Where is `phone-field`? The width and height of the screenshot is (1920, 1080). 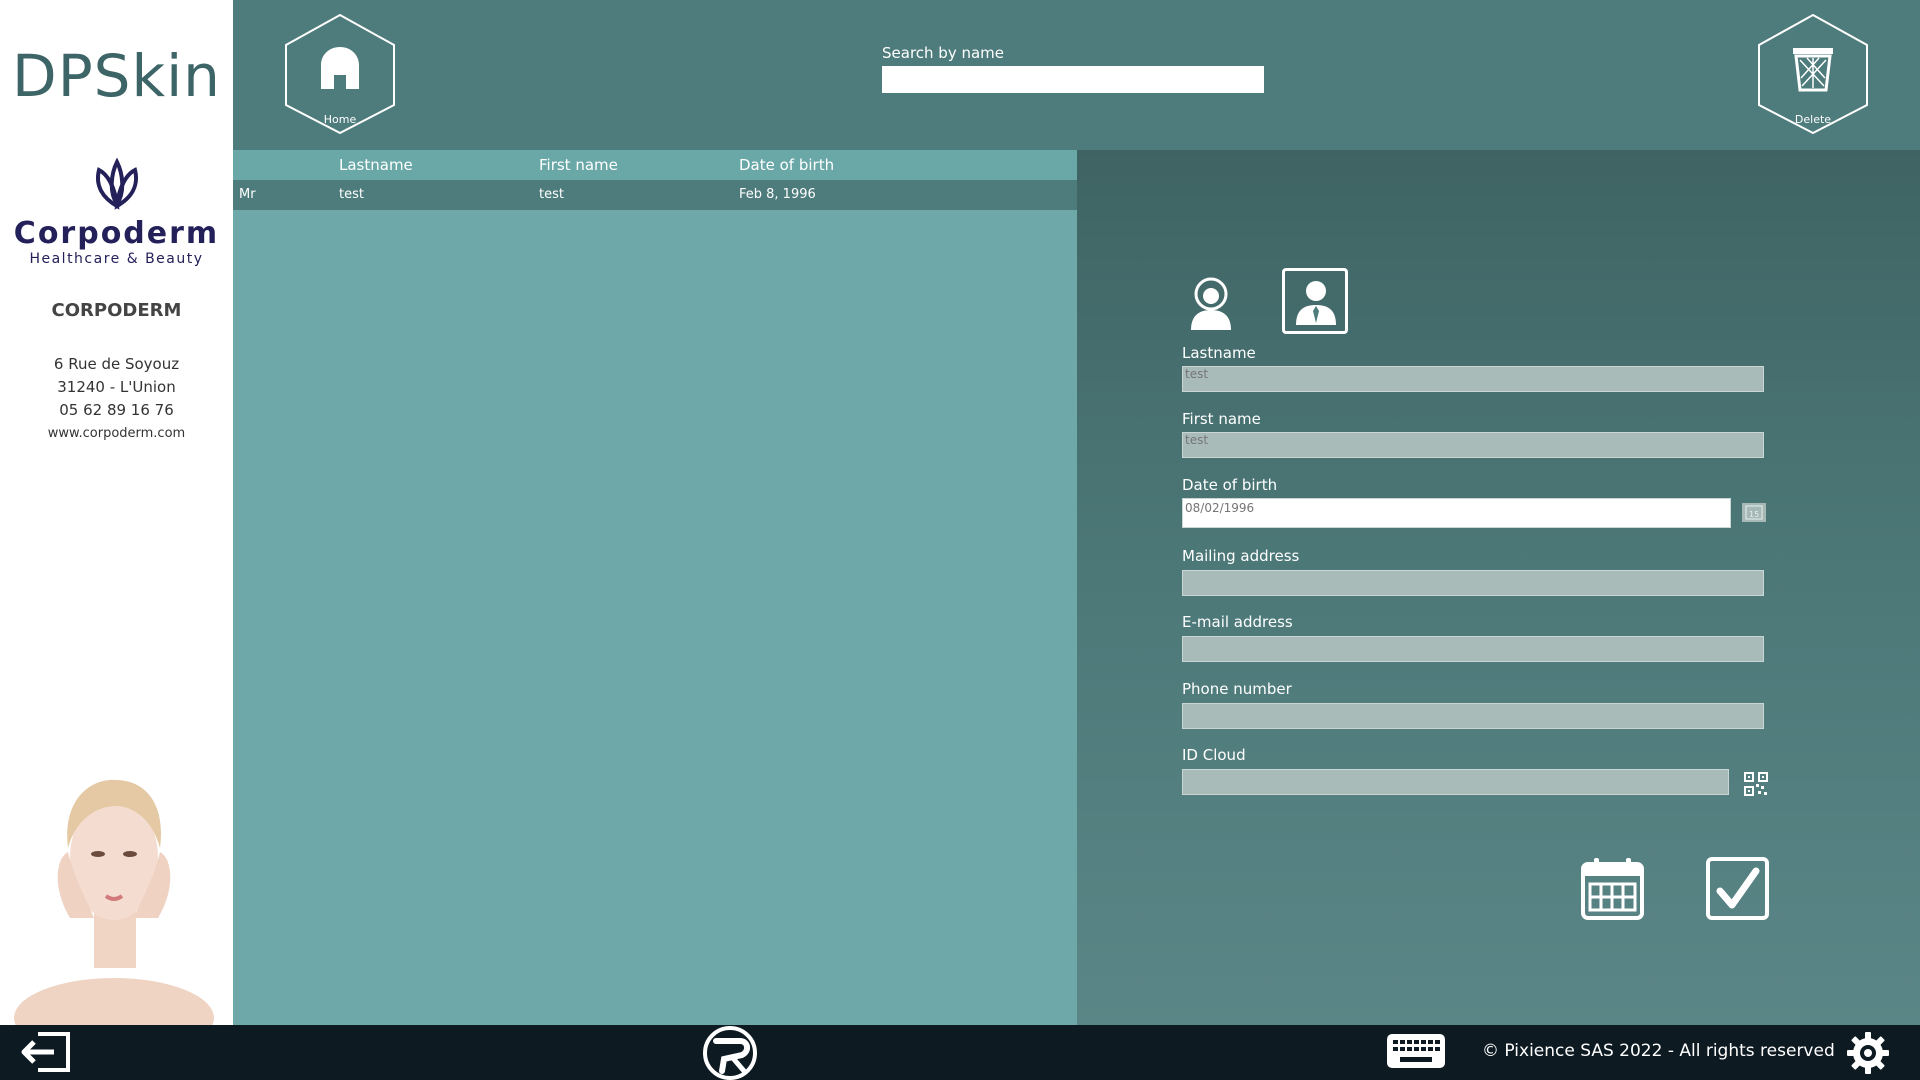
phone-field is located at coordinates (1473, 716).